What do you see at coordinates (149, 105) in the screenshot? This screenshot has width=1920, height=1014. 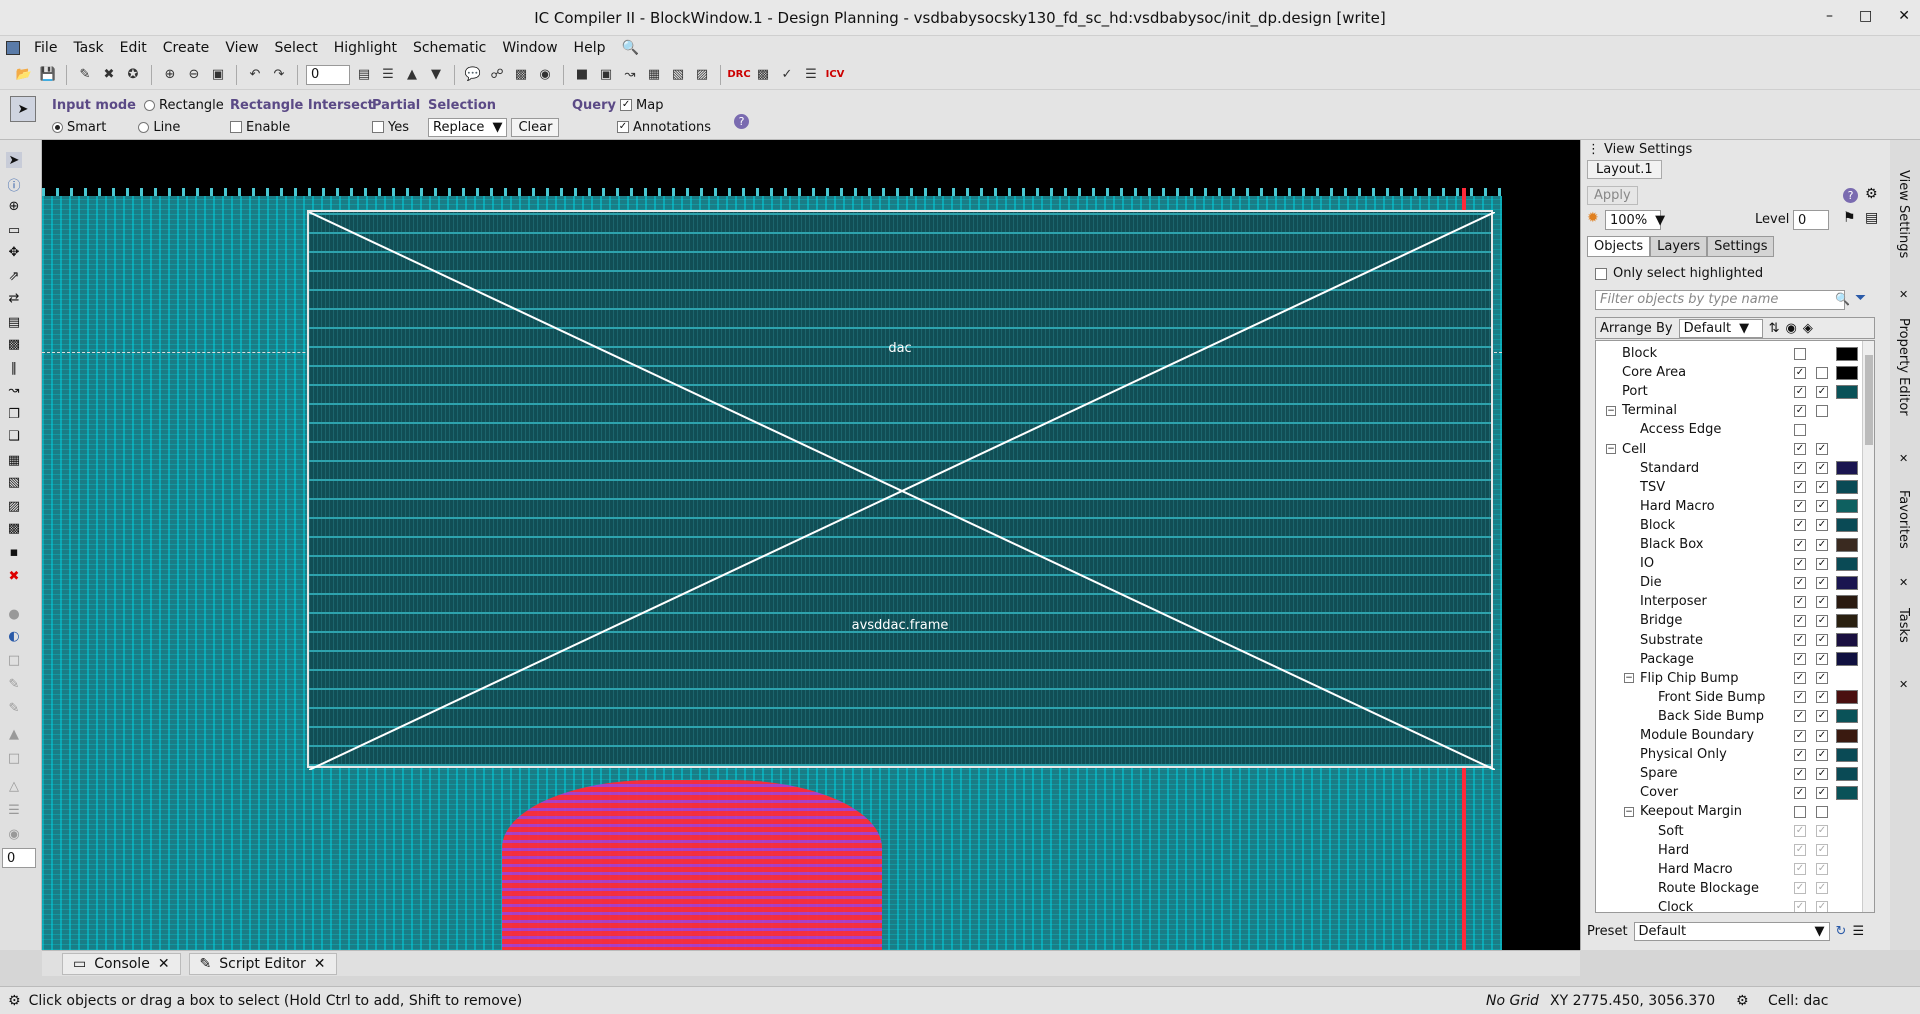 I see `rectangle-radio` at bounding box center [149, 105].